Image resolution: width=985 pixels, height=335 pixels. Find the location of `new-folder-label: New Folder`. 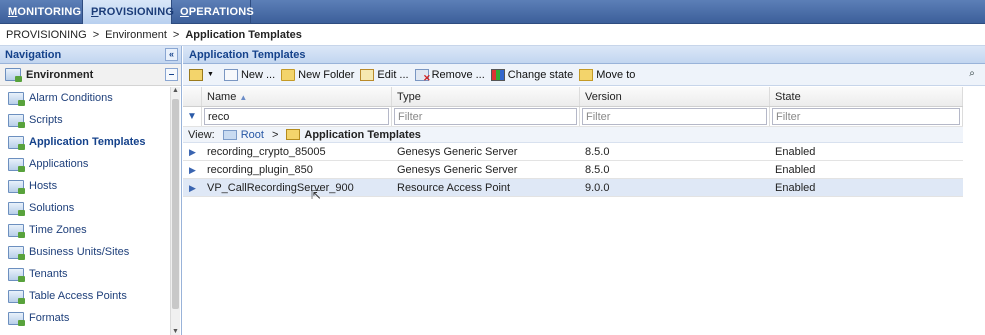

new-folder-label: New Folder is located at coordinates (326, 74).